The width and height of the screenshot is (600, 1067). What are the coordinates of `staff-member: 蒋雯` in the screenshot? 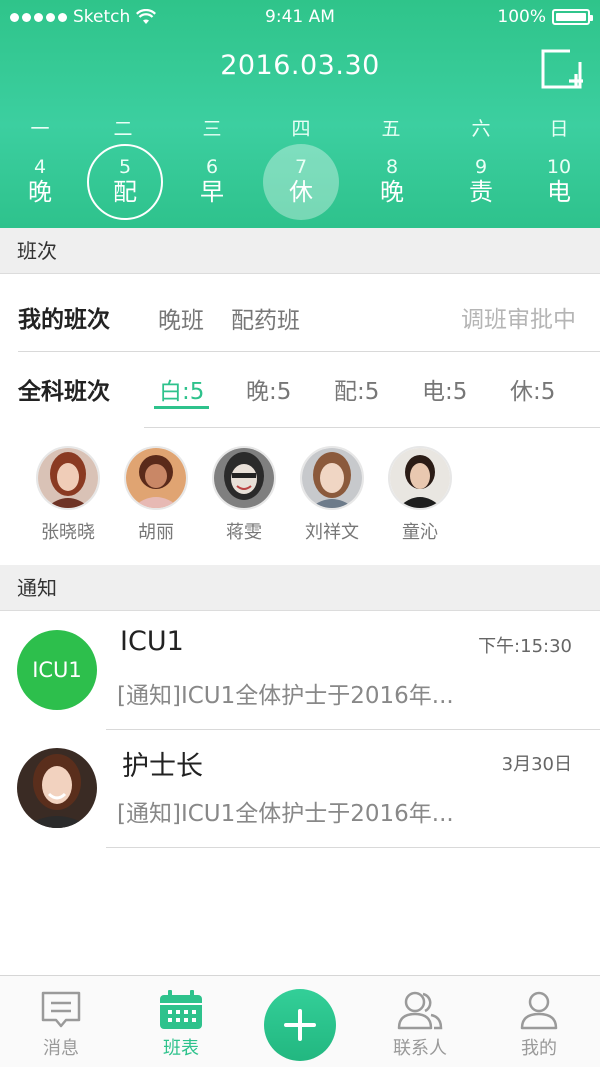 It's located at (244, 495).